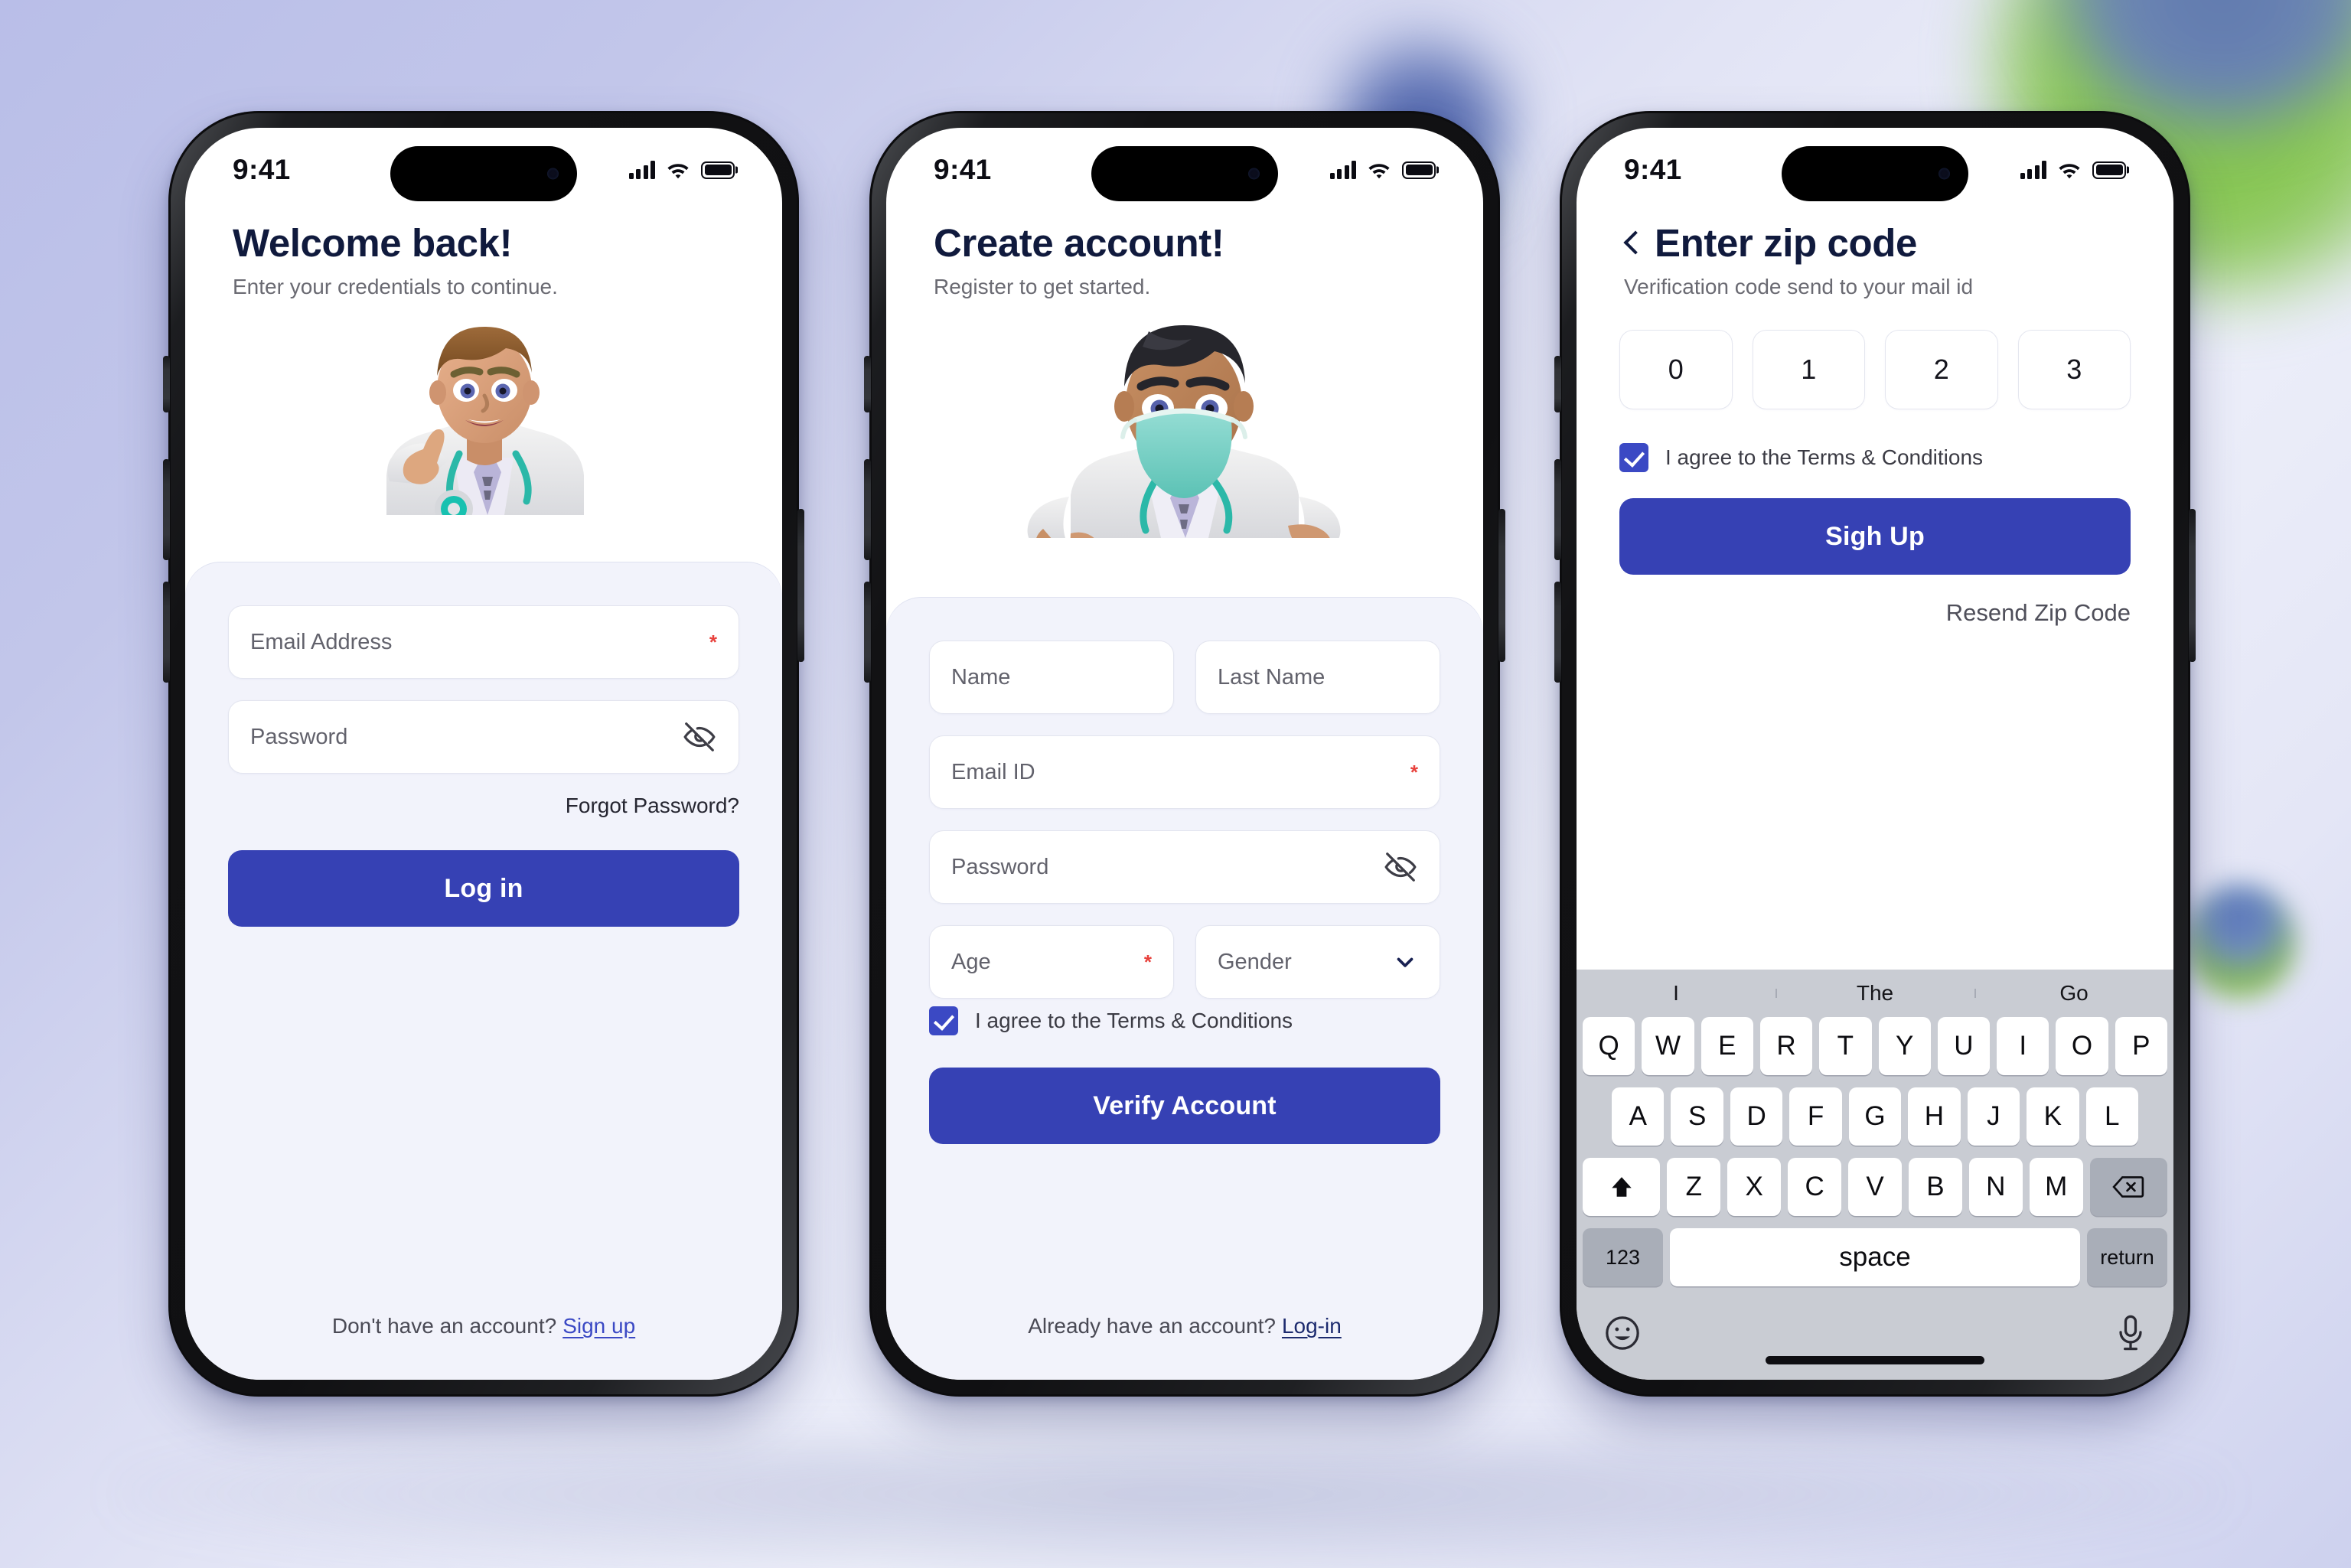 Image resolution: width=2351 pixels, height=1568 pixels. I want to click on key-u: U, so click(1964, 1046).